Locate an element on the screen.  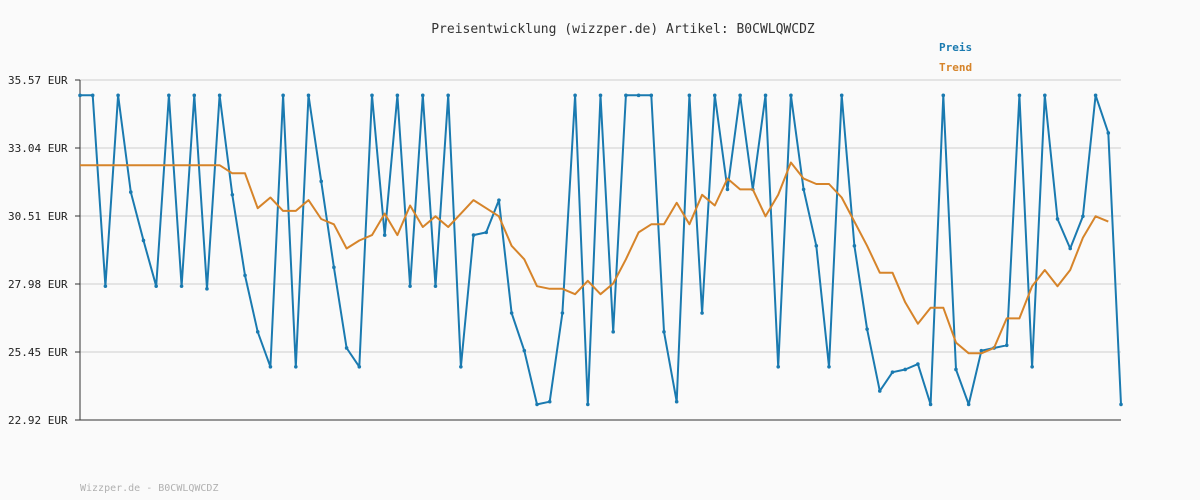
footer-caption: Wizzper.de - B0CWLQWCDZ is located at coordinates (149, 488).